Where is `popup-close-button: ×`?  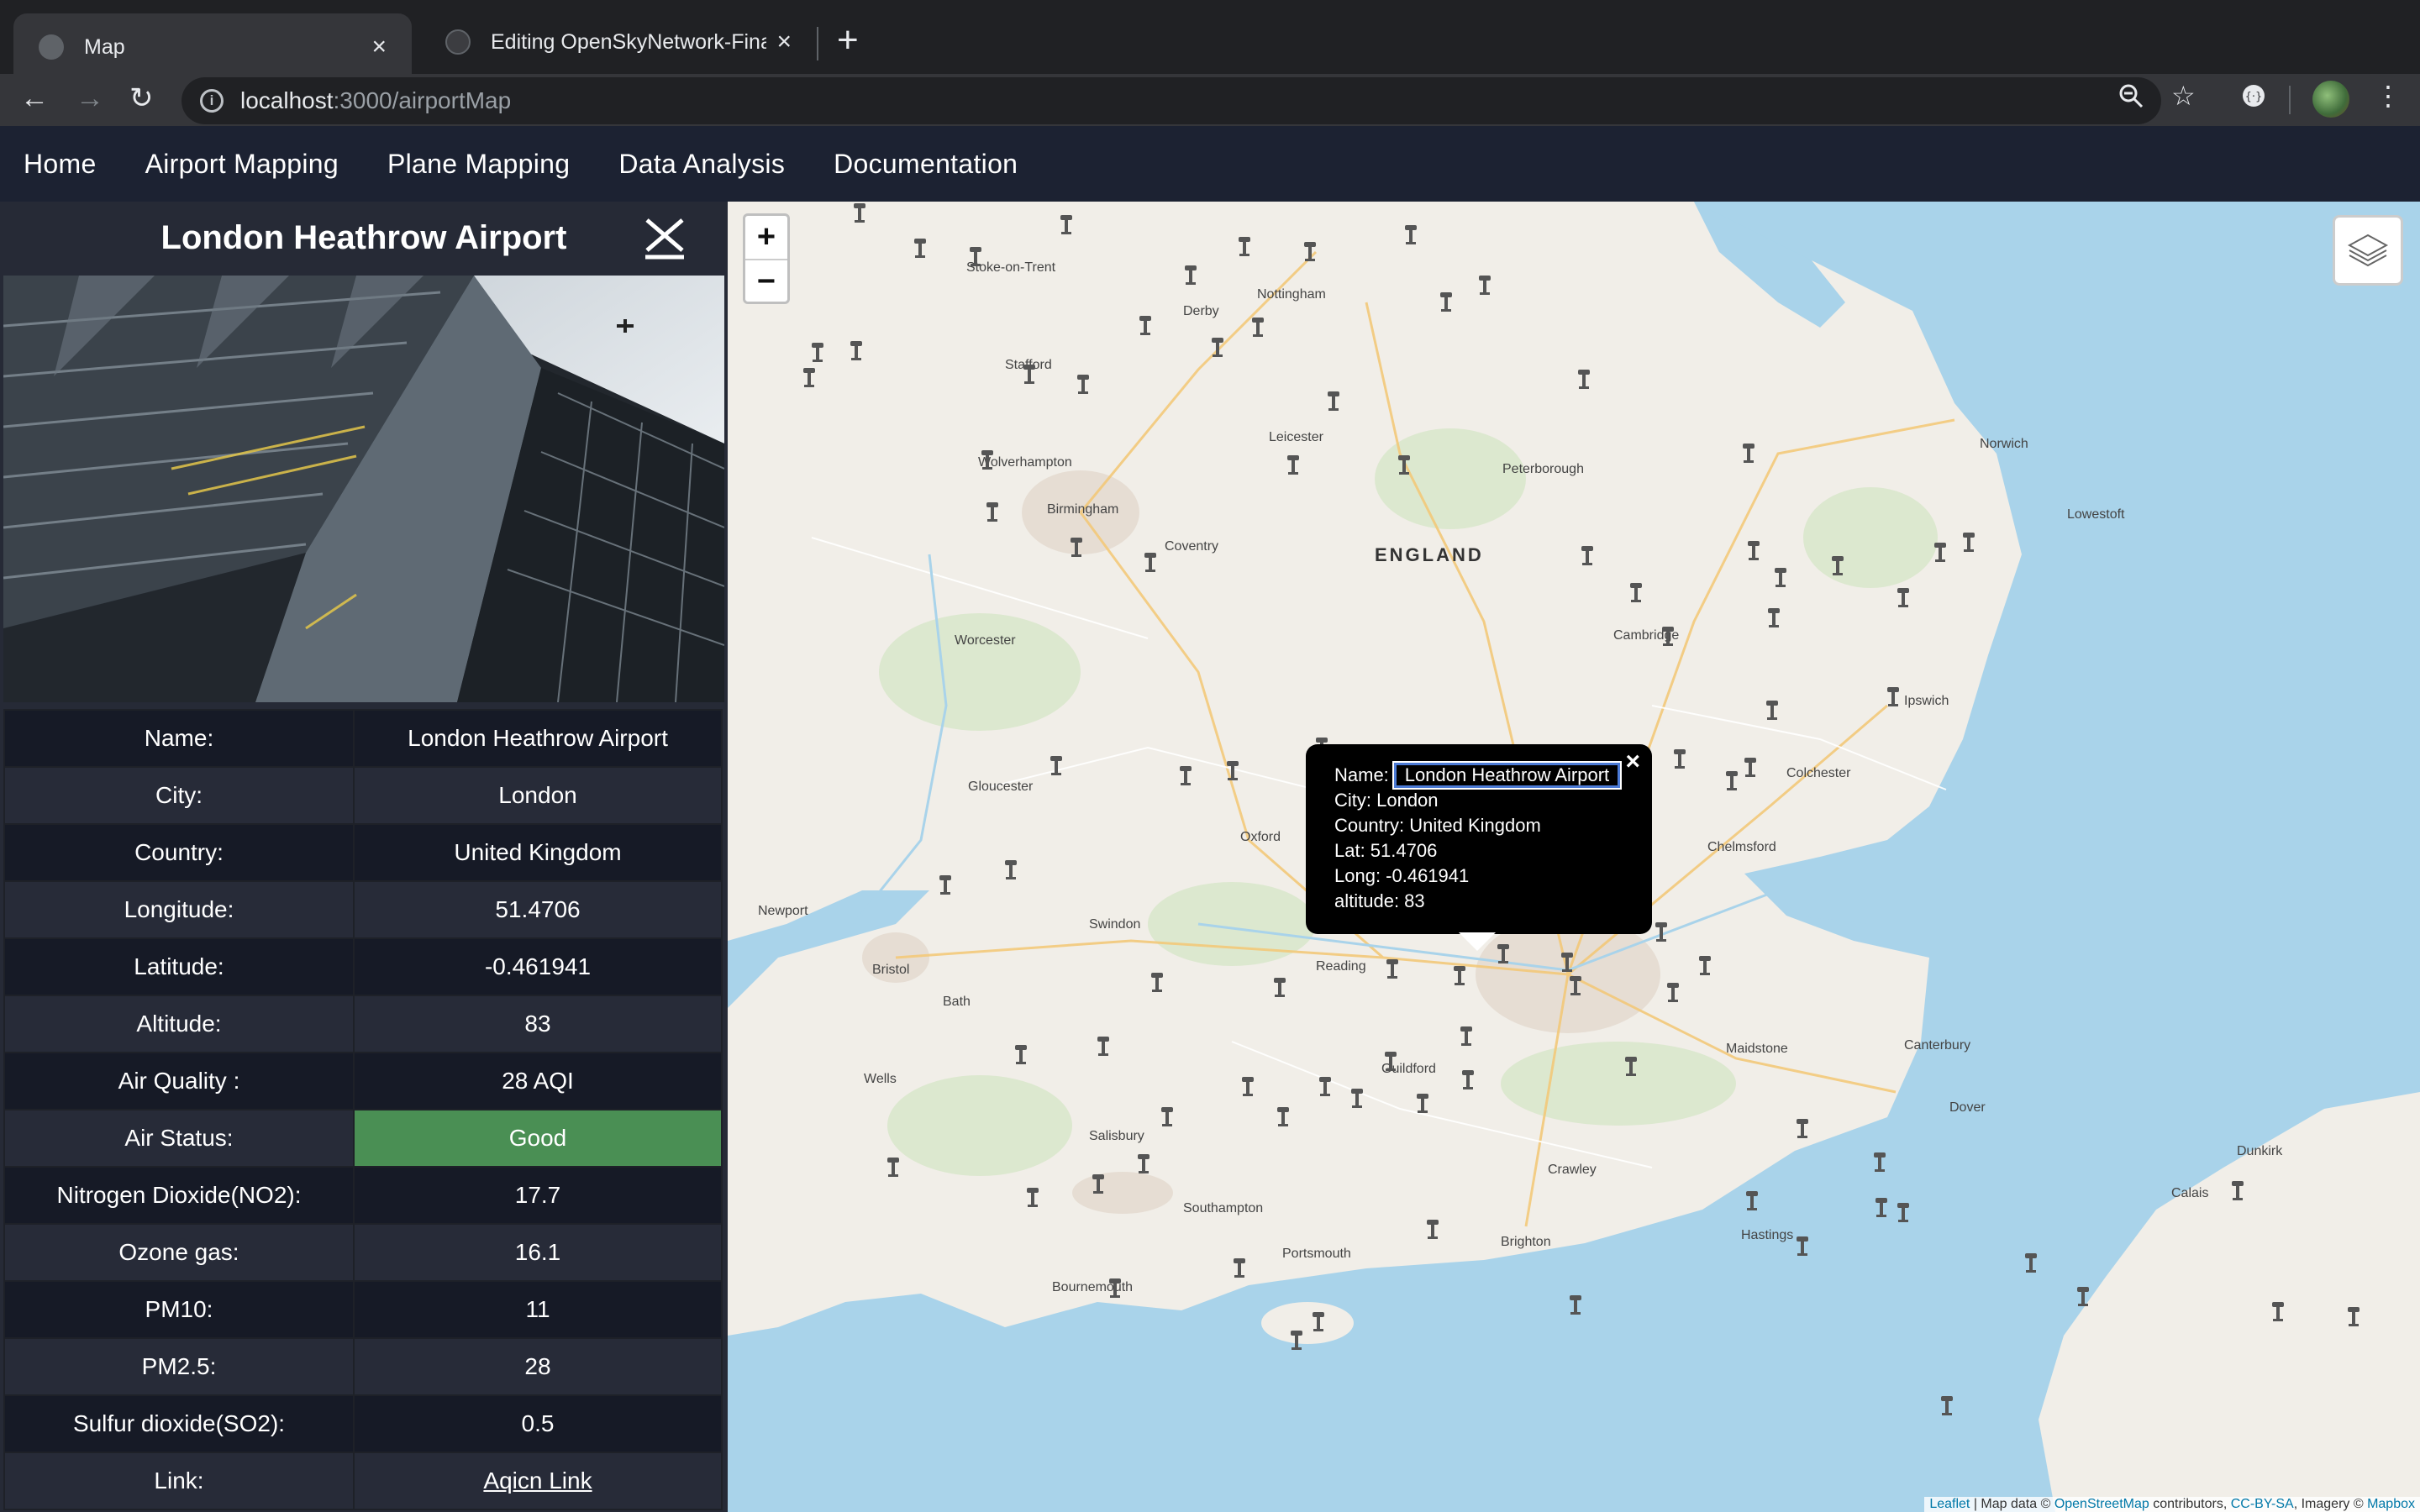 popup-close-button: × is located at coordinates (1632, 762).